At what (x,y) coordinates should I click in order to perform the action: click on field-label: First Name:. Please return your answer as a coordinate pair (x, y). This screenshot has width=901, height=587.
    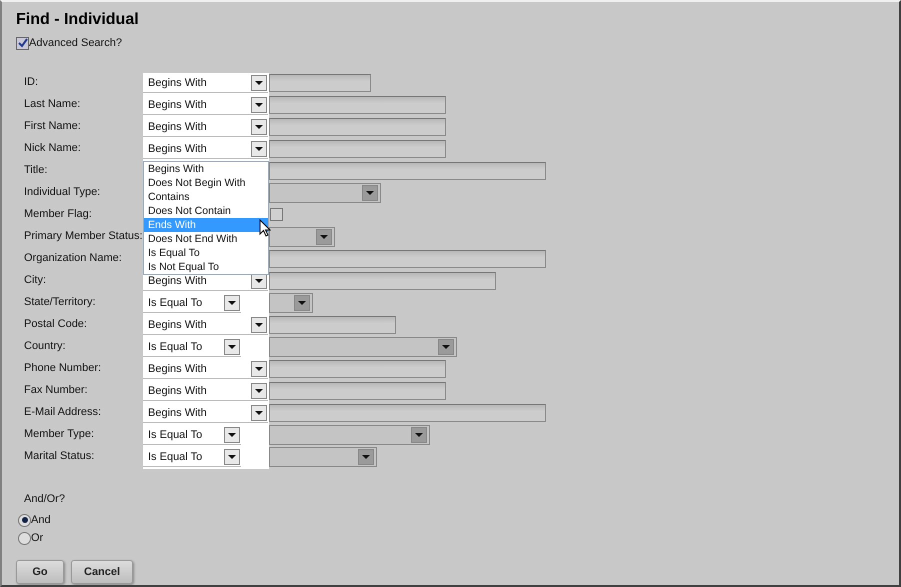
    Looking at the image, I should click on (53, 126).